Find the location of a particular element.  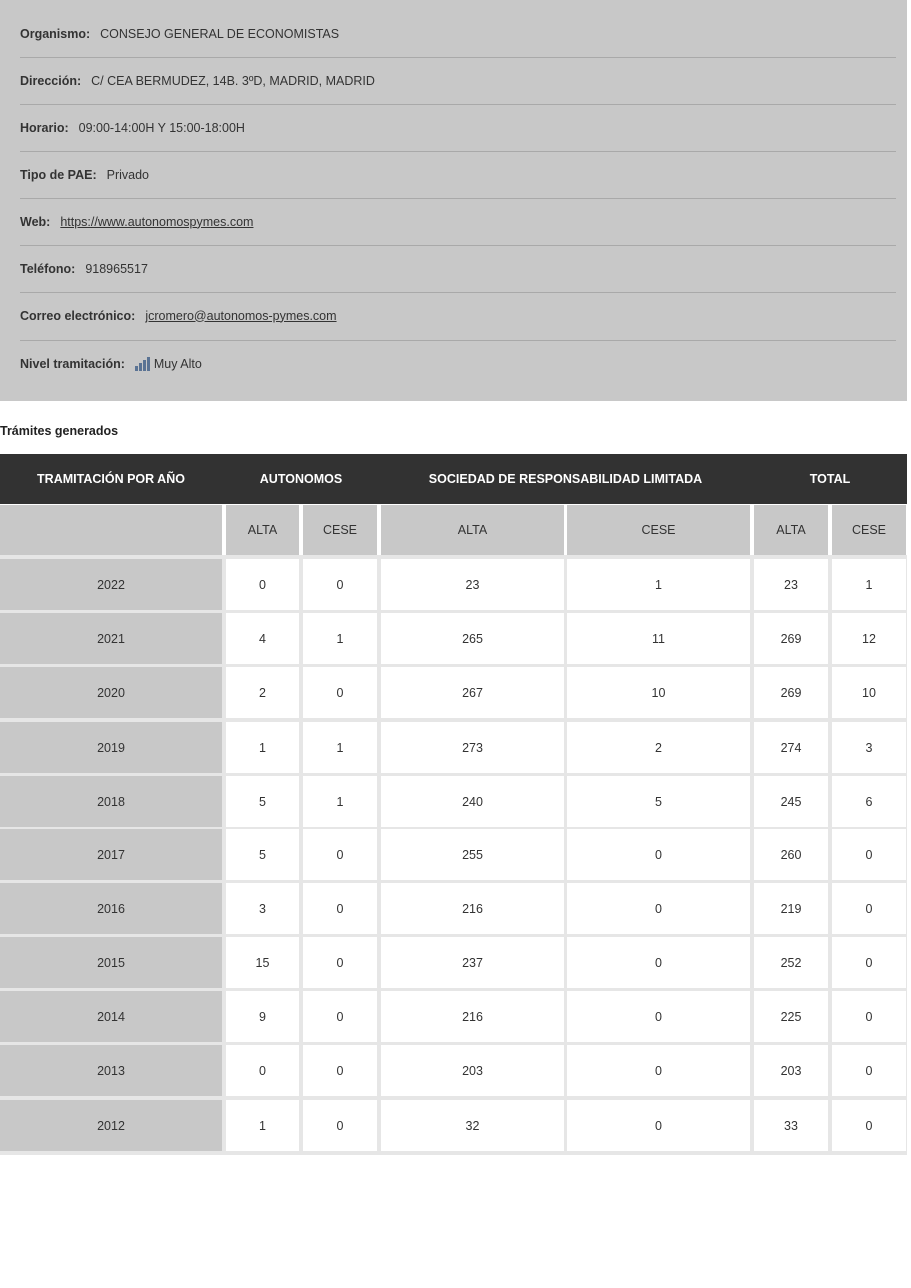

cell-total-cese: 12 is located at coordinates (869, 638).